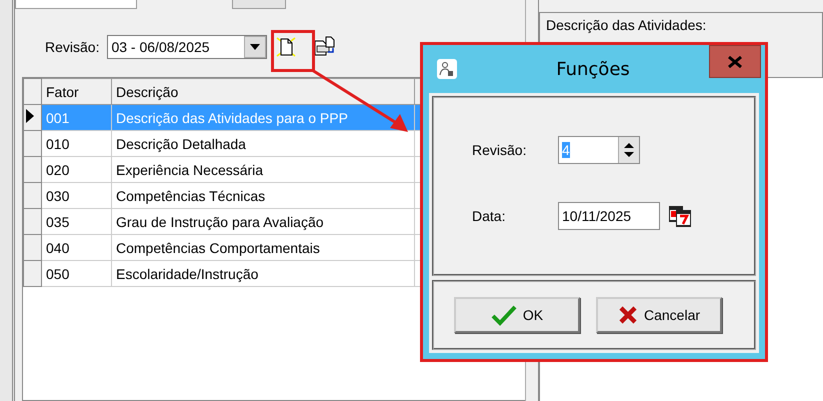 This screenshot has width=823, height=401. Describe the element at coordinates (187, 274) in the screenshot. I see `table-cell: Escolaridade/Instrução` at that location.